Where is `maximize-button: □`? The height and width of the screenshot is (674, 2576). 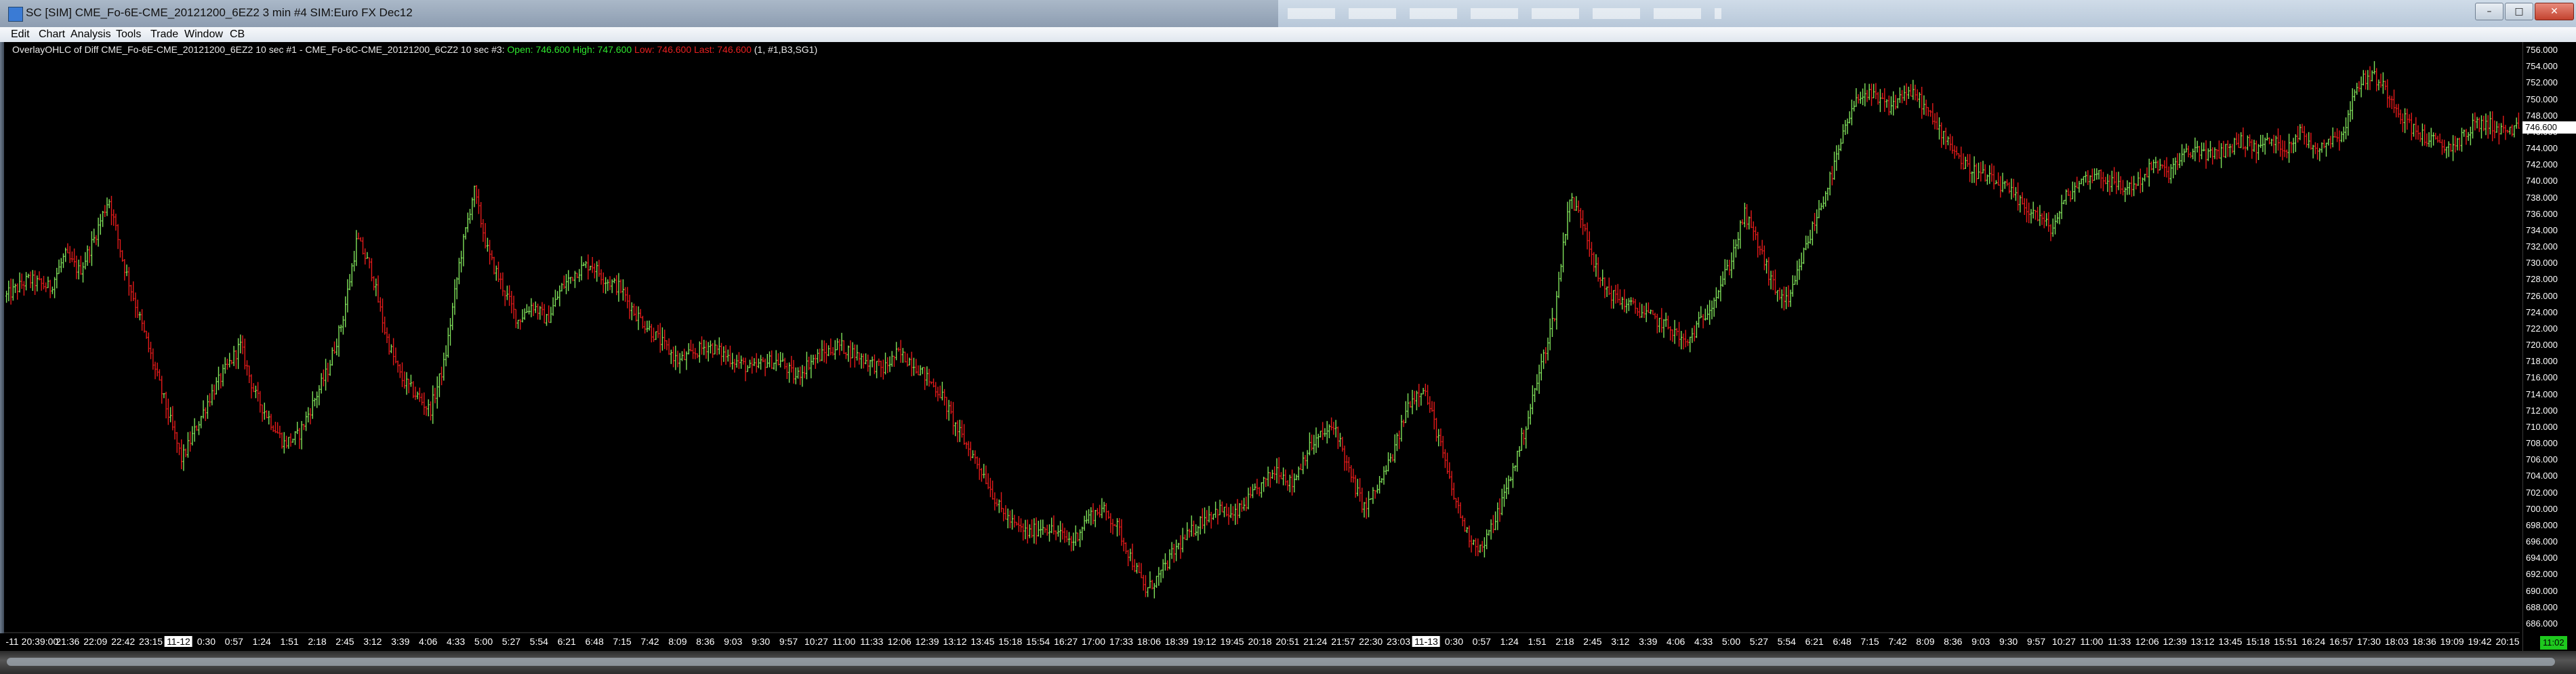 maximize-button: □ is located at coordinates (2519, 11).